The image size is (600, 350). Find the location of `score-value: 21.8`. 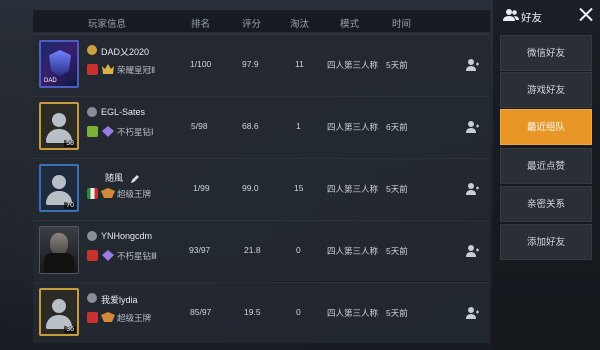

score-value: 21.8 is located at coordinates (252, 250).